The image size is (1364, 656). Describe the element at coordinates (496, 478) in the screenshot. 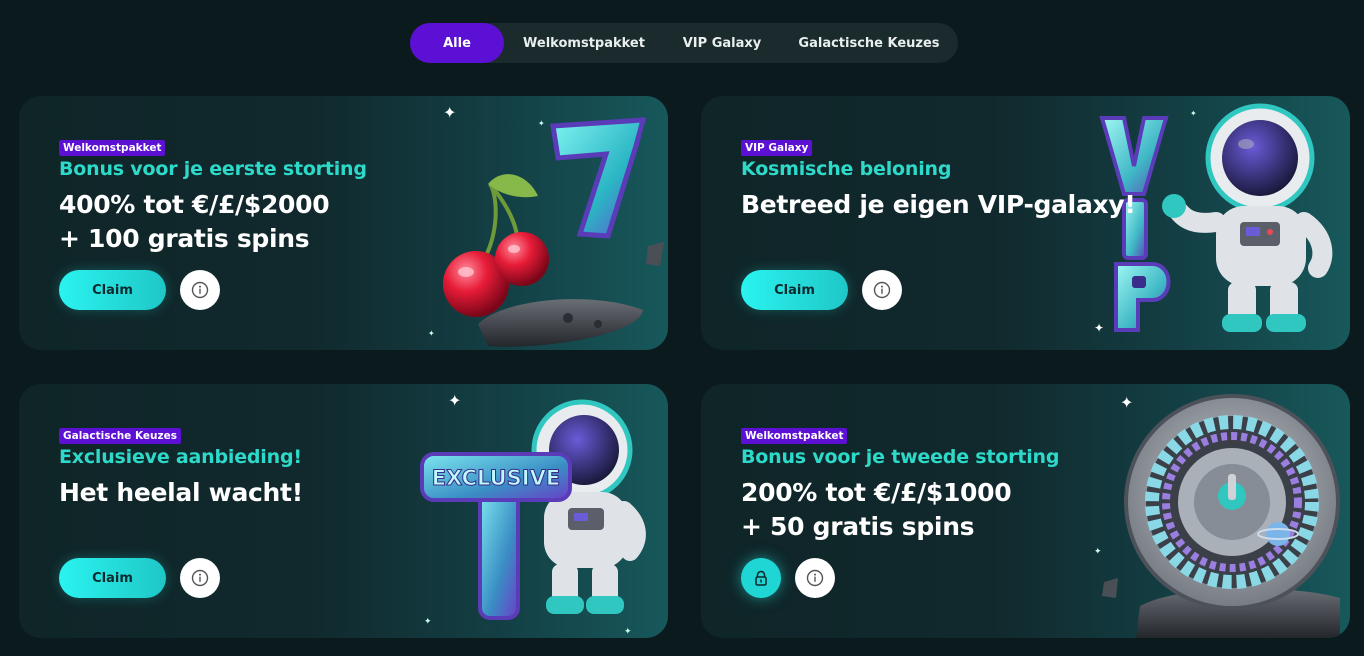

I see `exclusive-sign-text: EXCLUSIVE` at that location.